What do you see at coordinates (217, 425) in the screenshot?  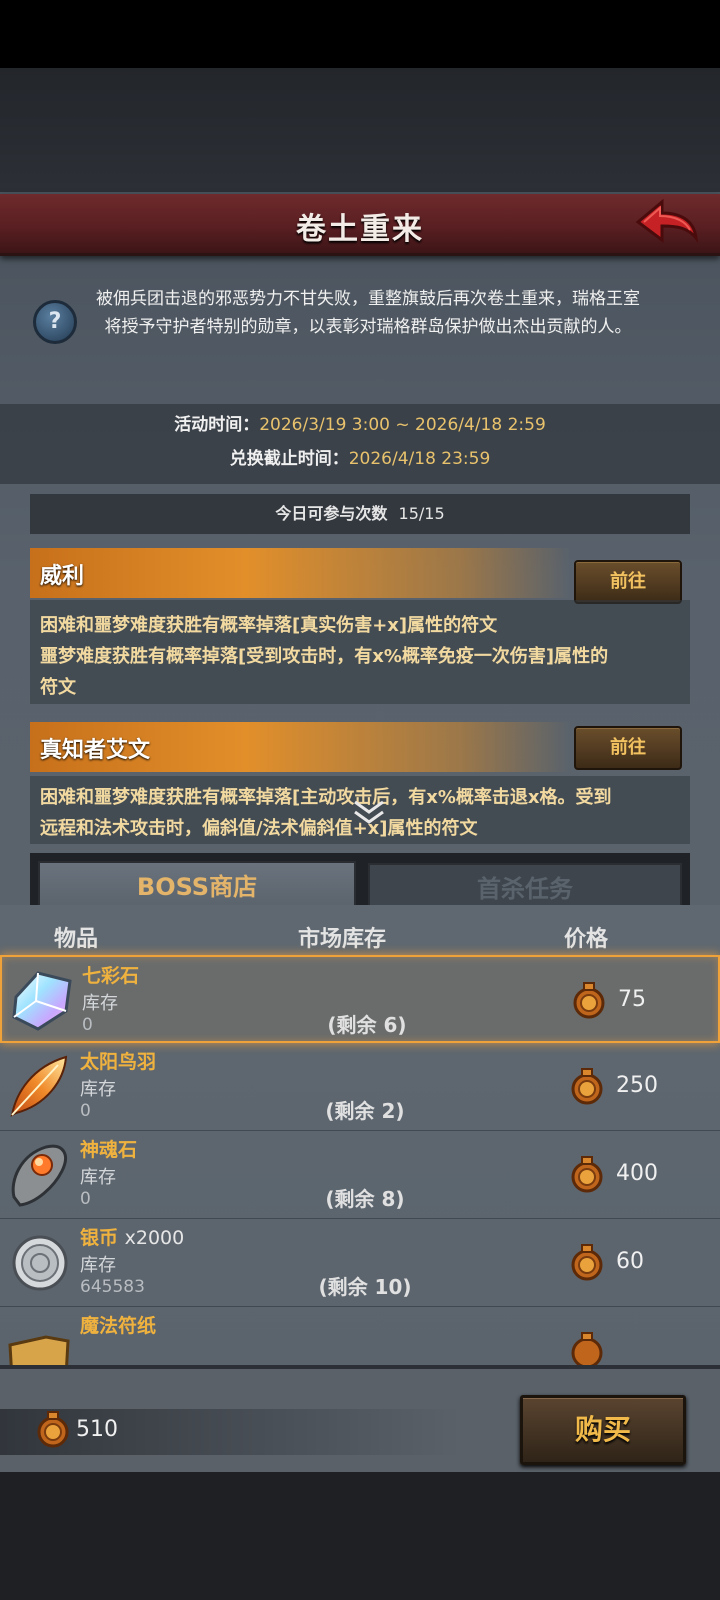 I see `activity-time-label: 活动时间：` at bounding box center [217, 425].